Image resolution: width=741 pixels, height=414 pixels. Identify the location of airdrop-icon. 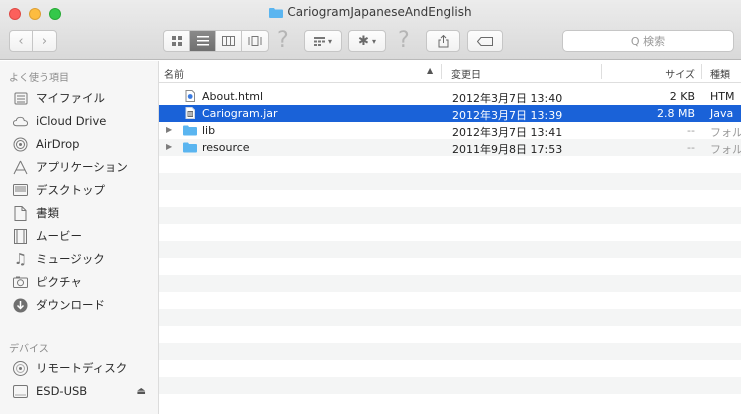
(20, 144).